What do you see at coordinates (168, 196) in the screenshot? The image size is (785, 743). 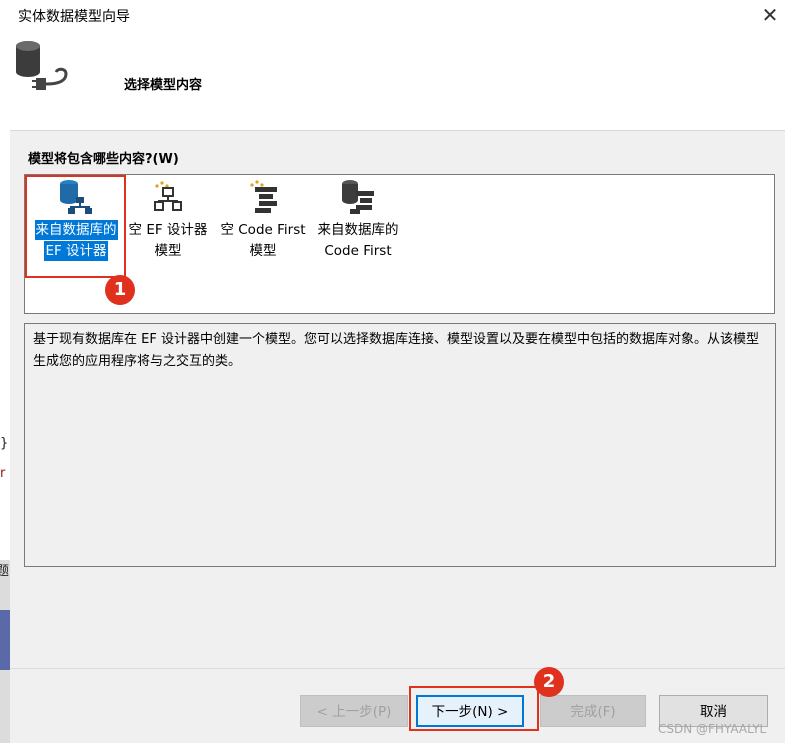 I see `empty-hierarchy-icon` at bounding box center [168, 196].